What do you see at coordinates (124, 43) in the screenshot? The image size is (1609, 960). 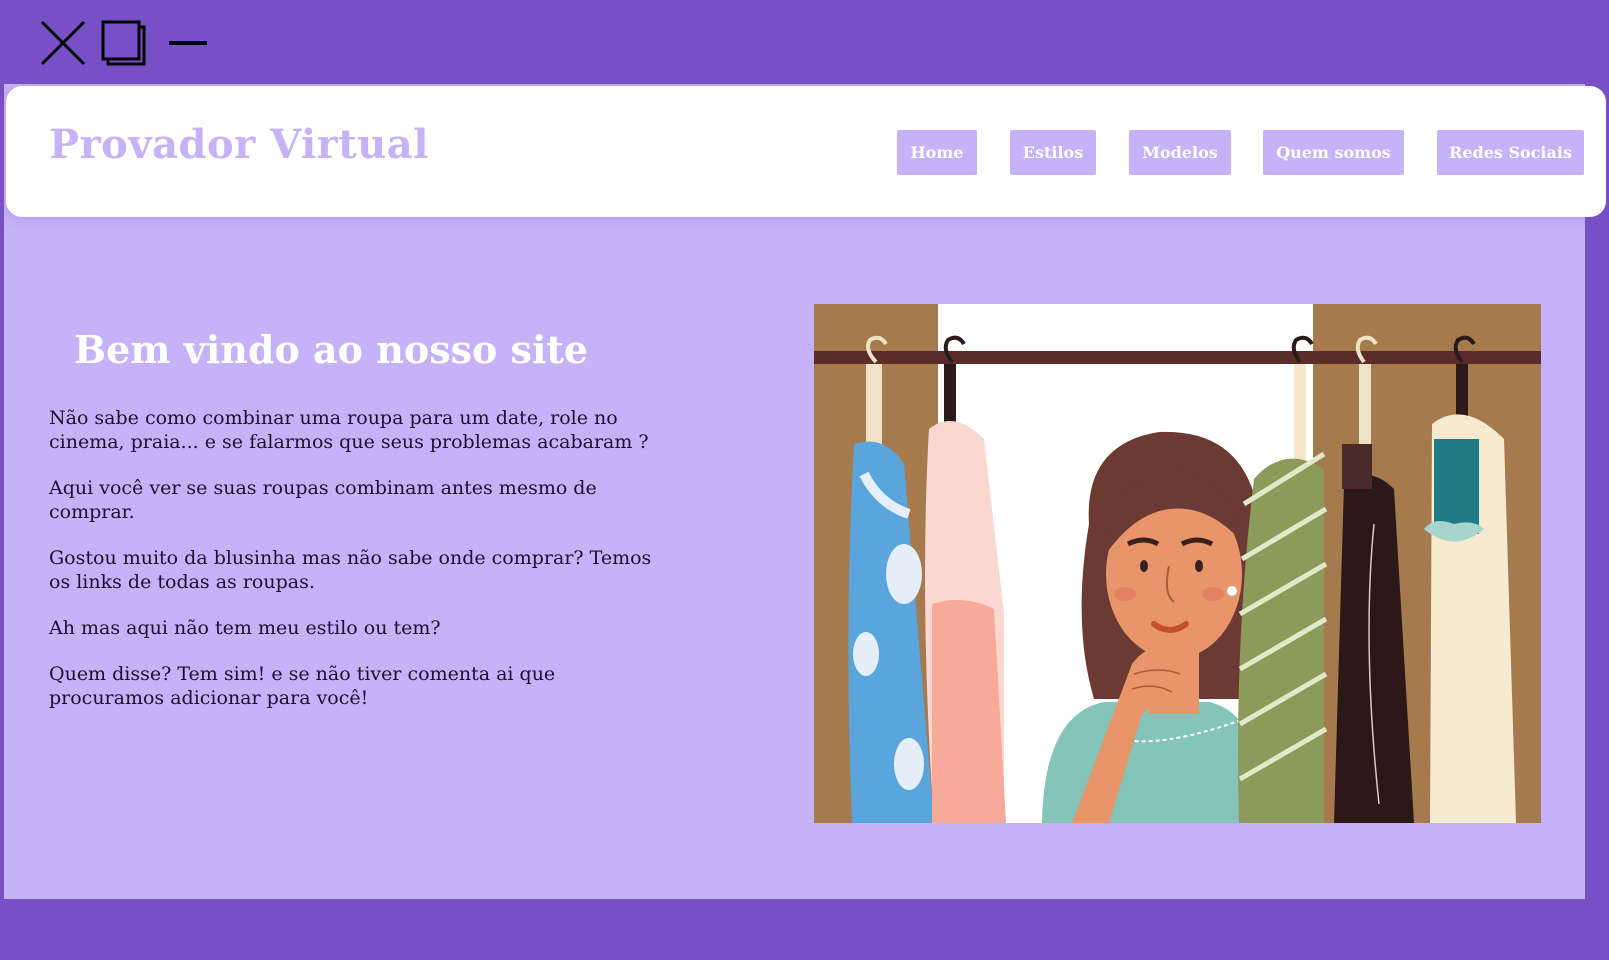 I see `maximize-icon` at bounding box center [124, 43].